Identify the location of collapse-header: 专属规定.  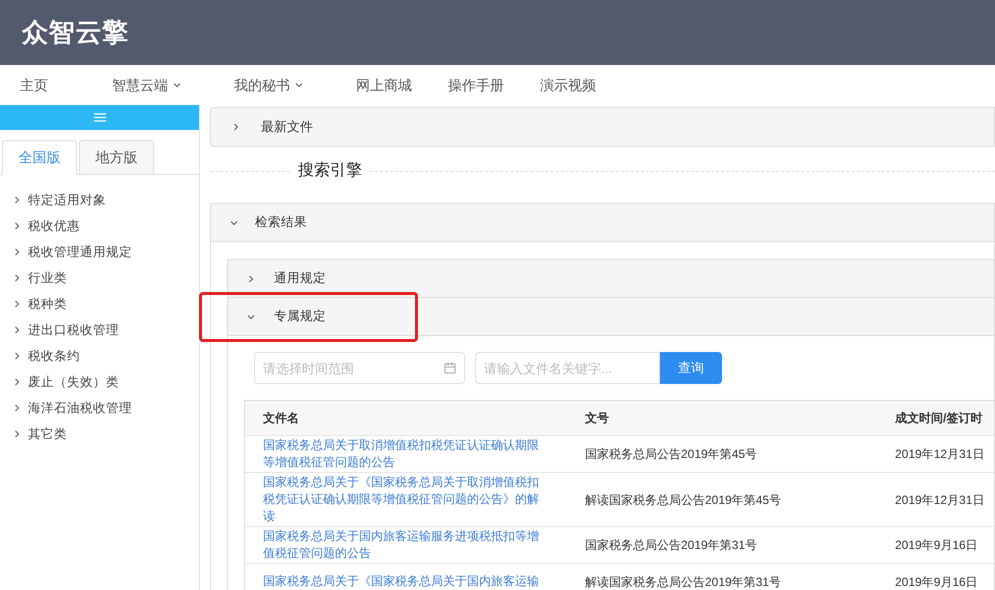
(611, 317).